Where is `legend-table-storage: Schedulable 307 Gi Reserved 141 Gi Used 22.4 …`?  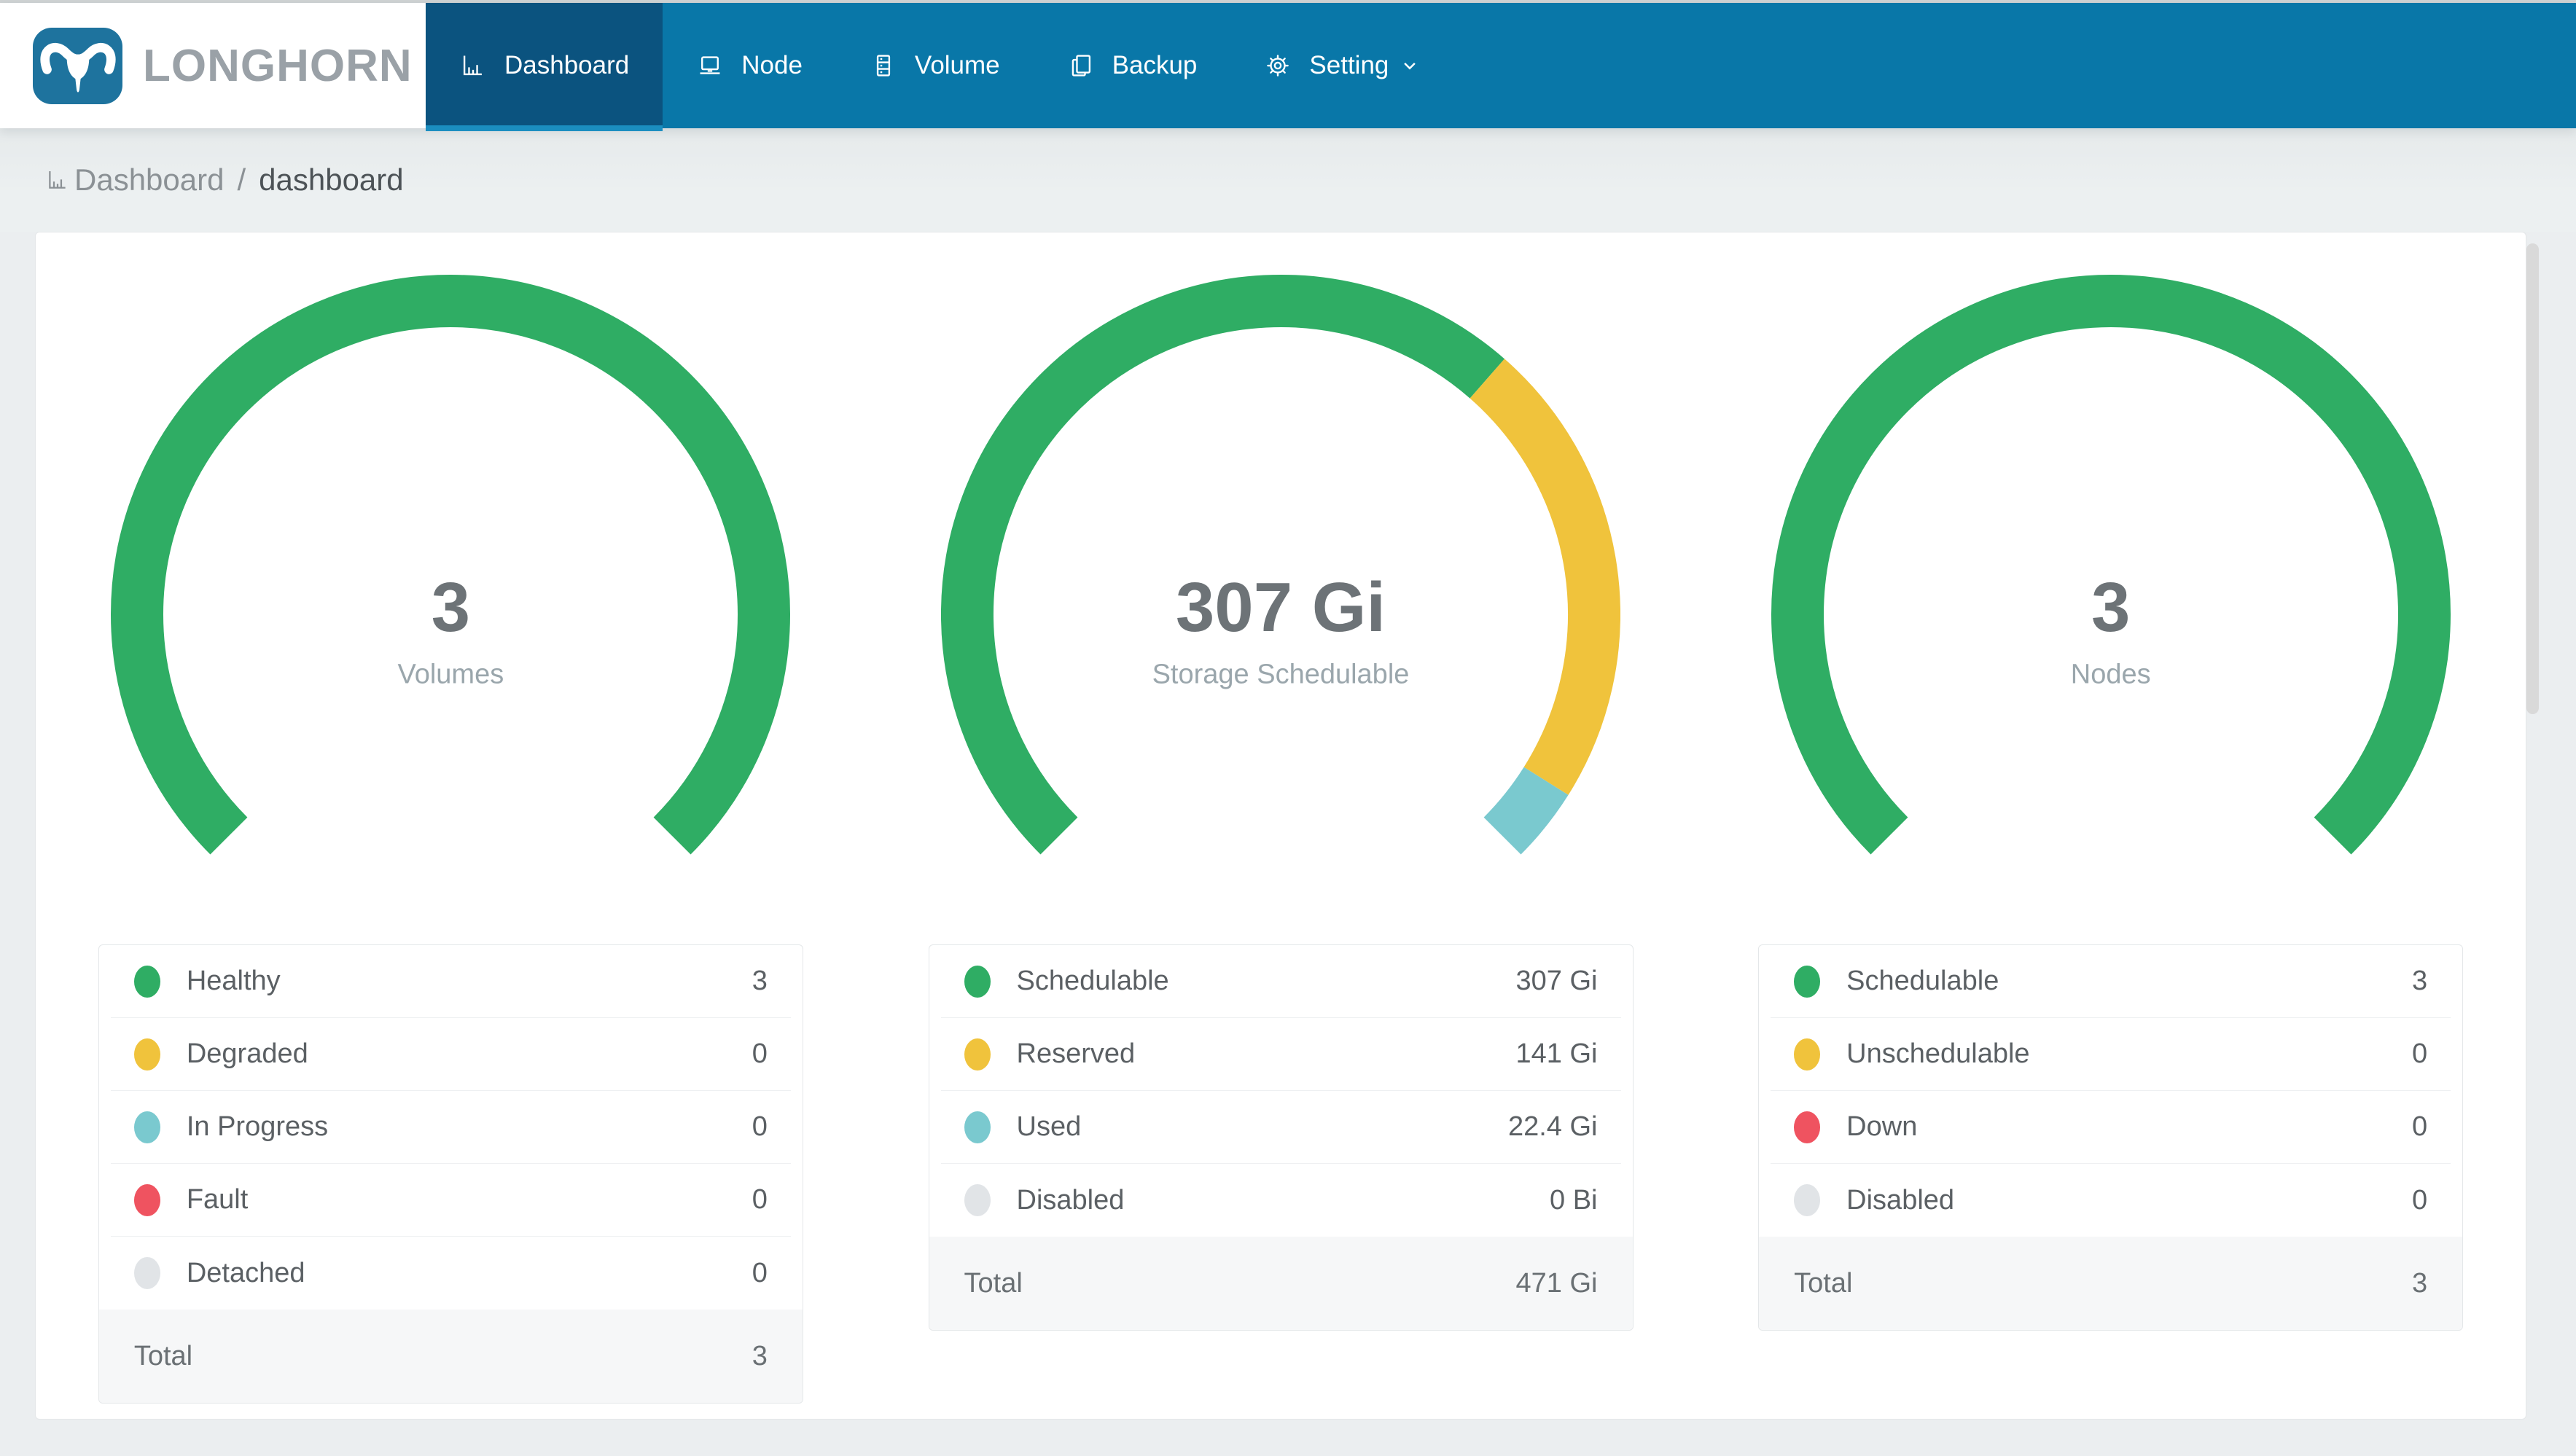
legend-table-storage: Schedulable 307 Gi Reserved 141 Gi Used 22.4 … is located at coordinates (1281, 1137).